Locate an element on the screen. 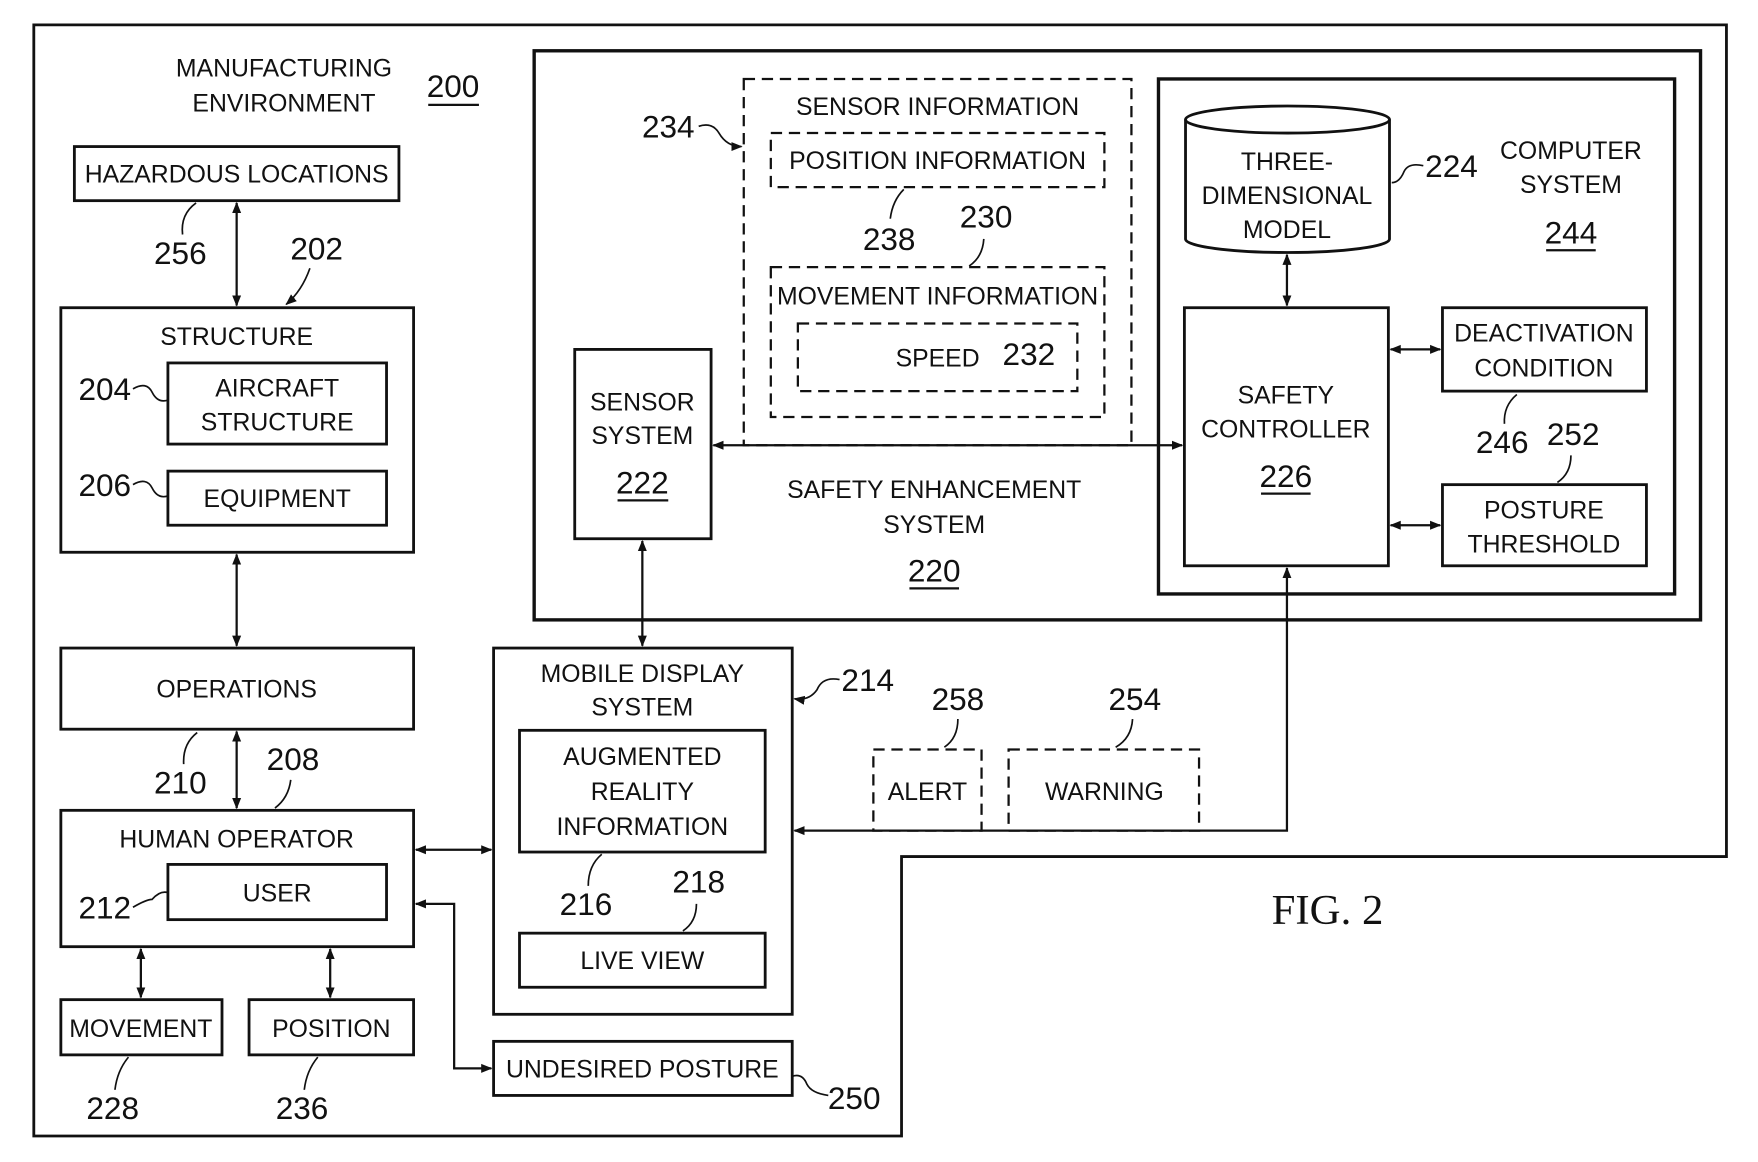 This screenshot has height=1162, width=1758. svg-text: MOBILE DISPLAY is located at coordinates (642, 674).